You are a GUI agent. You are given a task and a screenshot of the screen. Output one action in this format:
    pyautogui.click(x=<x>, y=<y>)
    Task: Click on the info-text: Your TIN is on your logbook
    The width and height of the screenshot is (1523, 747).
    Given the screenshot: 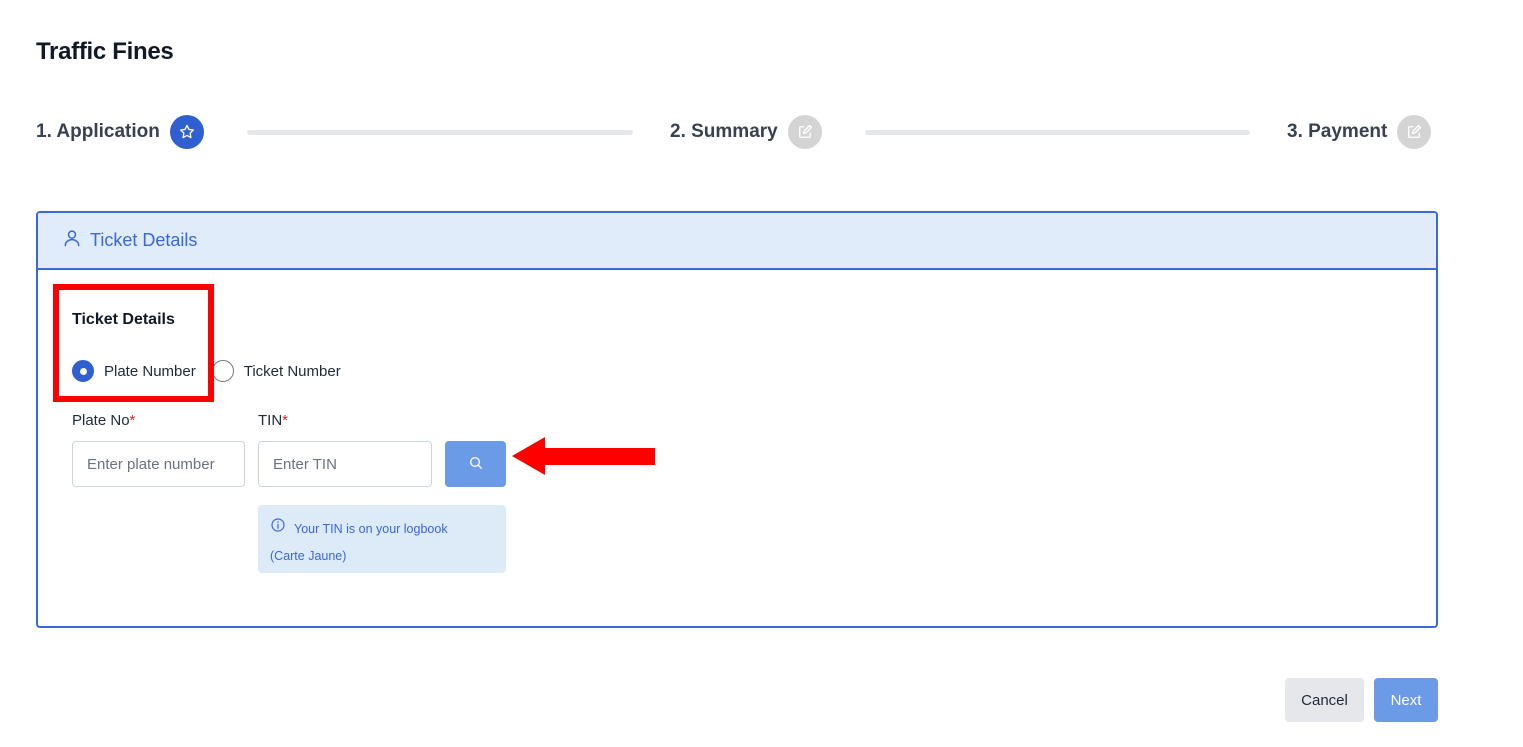 What is the action you would take?
    pyautogui.click(x=371, y=529)
    